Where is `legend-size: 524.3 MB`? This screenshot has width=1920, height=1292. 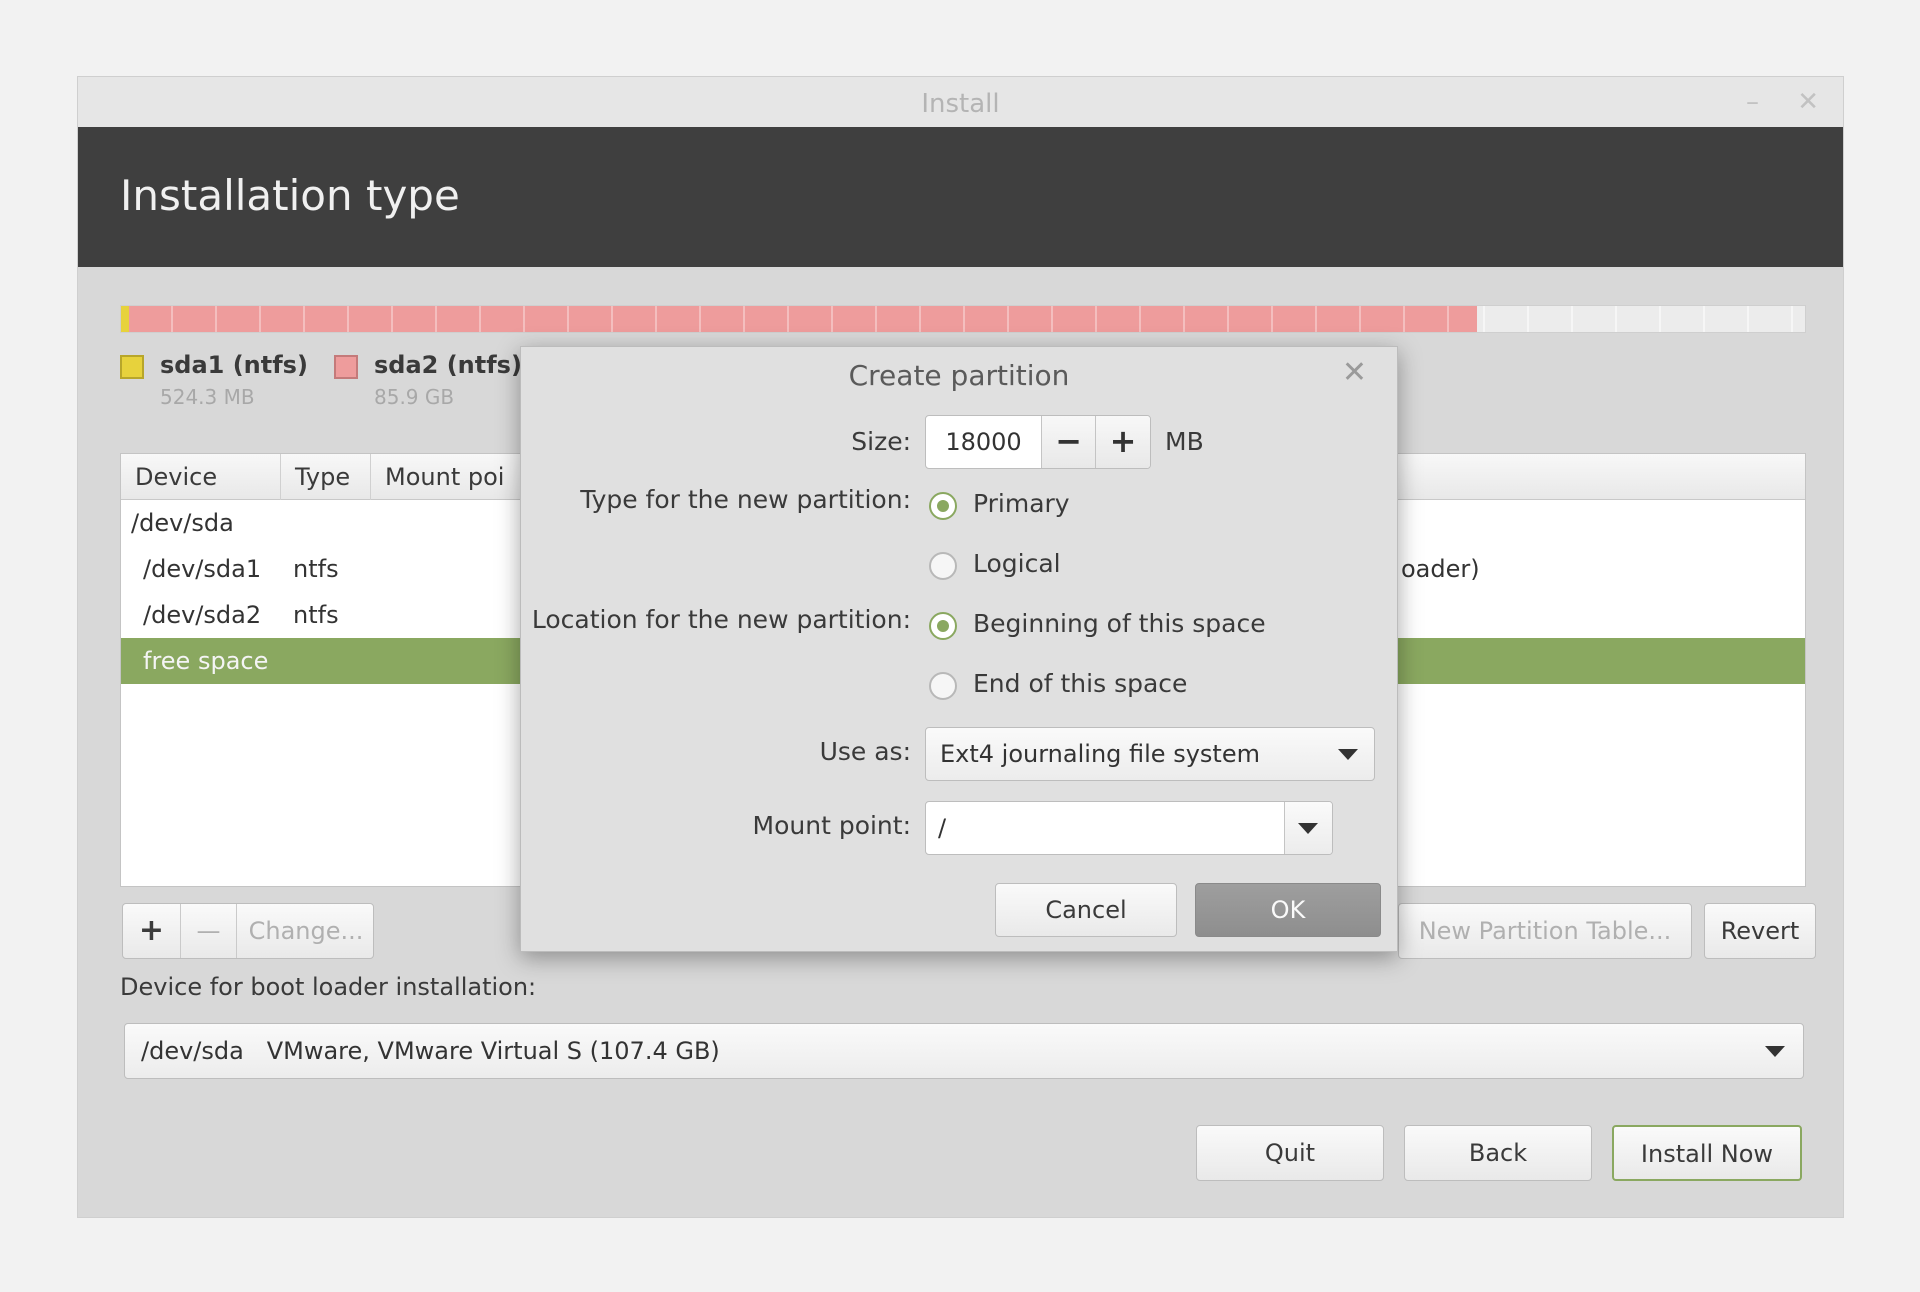 legend-size: 524.3 MB is located at coordinates (207, 397).